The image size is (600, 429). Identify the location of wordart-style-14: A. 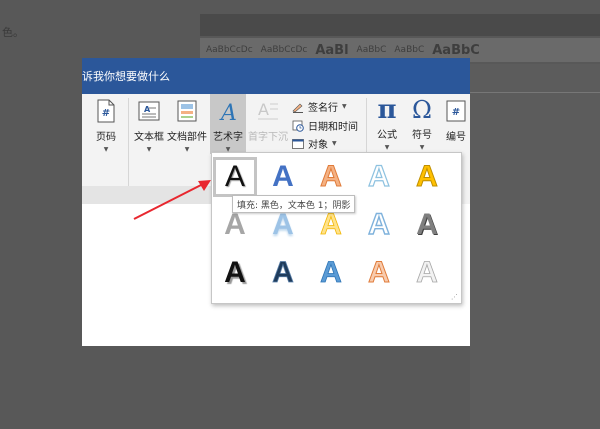
(379, 273).